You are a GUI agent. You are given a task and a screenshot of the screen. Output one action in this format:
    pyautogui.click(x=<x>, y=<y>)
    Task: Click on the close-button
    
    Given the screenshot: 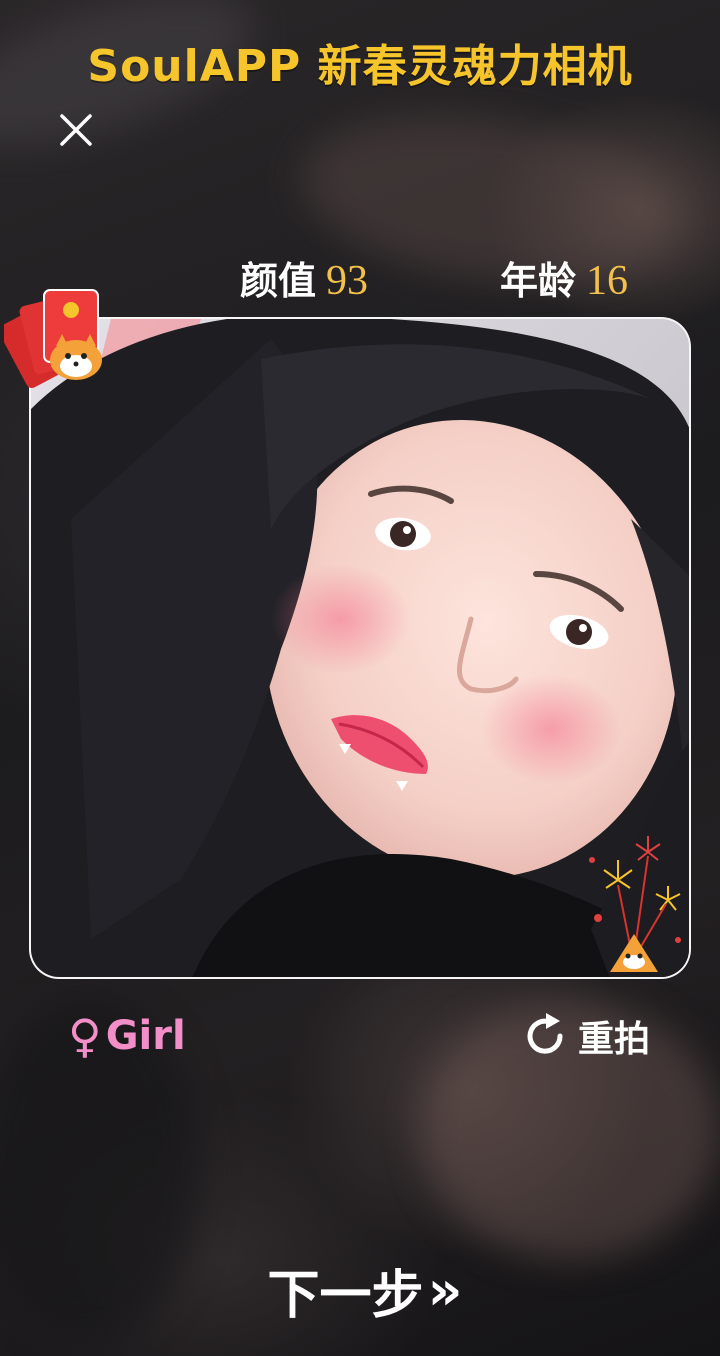 What is the action you would take?
    pyautogui.click(x=76, y=130)
    